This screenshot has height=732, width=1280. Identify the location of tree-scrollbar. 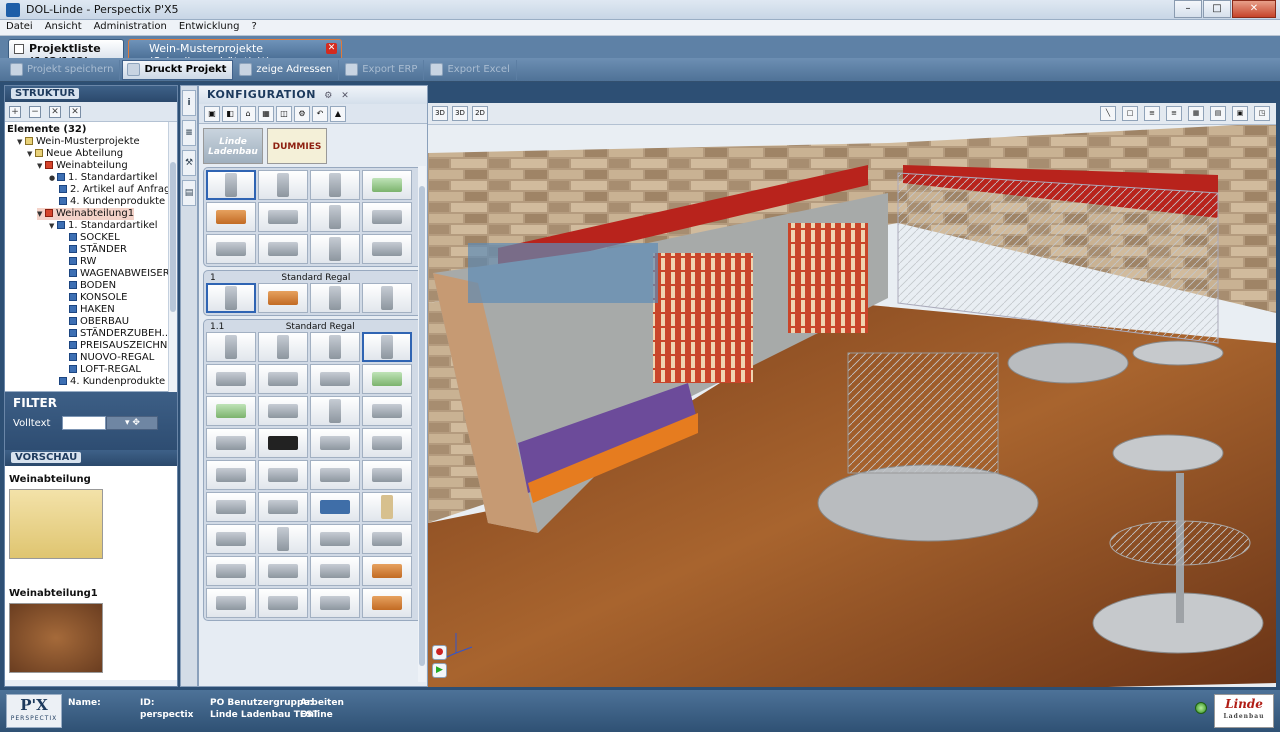
(172, 257).